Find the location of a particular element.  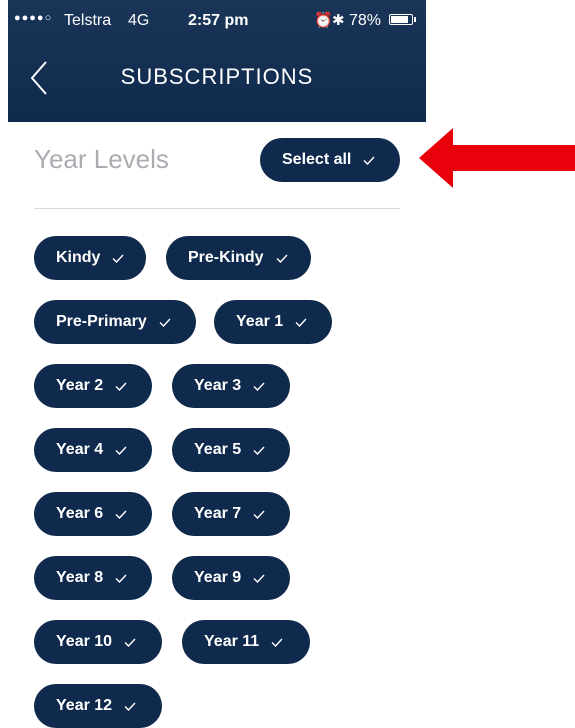

battery-icon is located at coordinates (402, 19).